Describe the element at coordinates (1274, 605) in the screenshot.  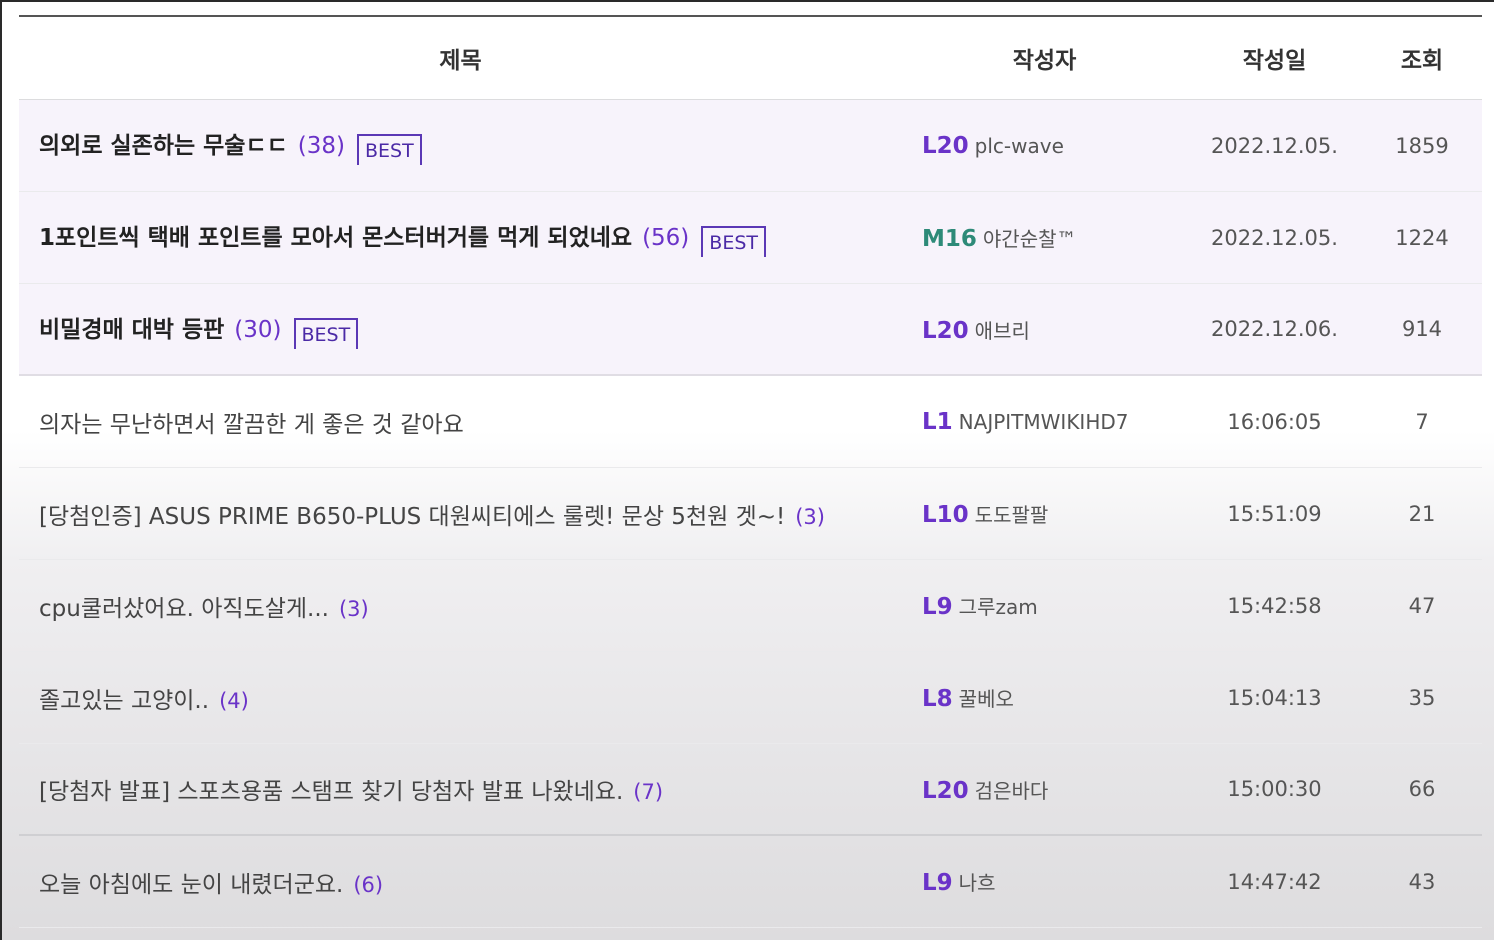
I see `post-date: 15:42:58` at that location.